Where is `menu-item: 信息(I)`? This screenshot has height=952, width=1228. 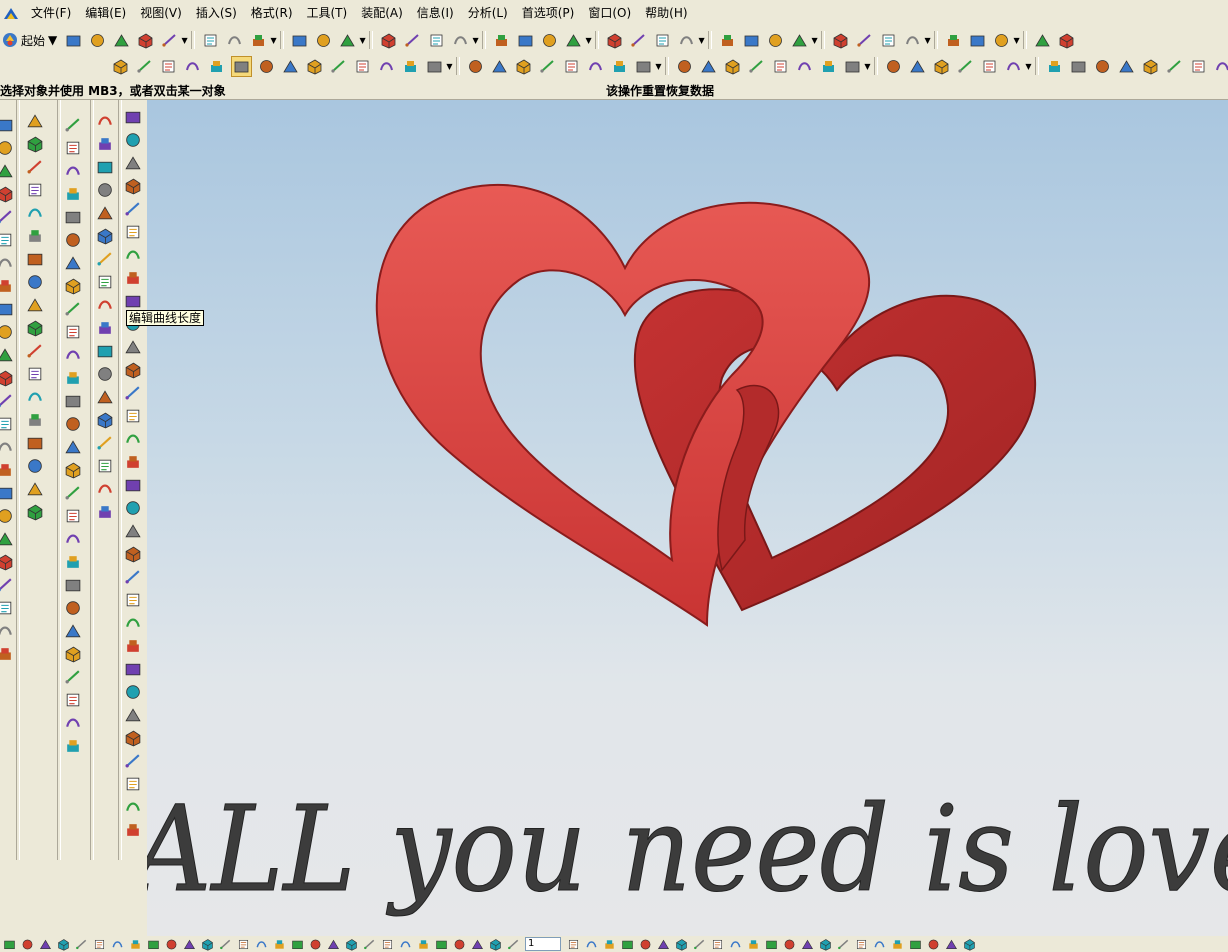 menu-item: 信息(I) is located at coordinates (435, 13).